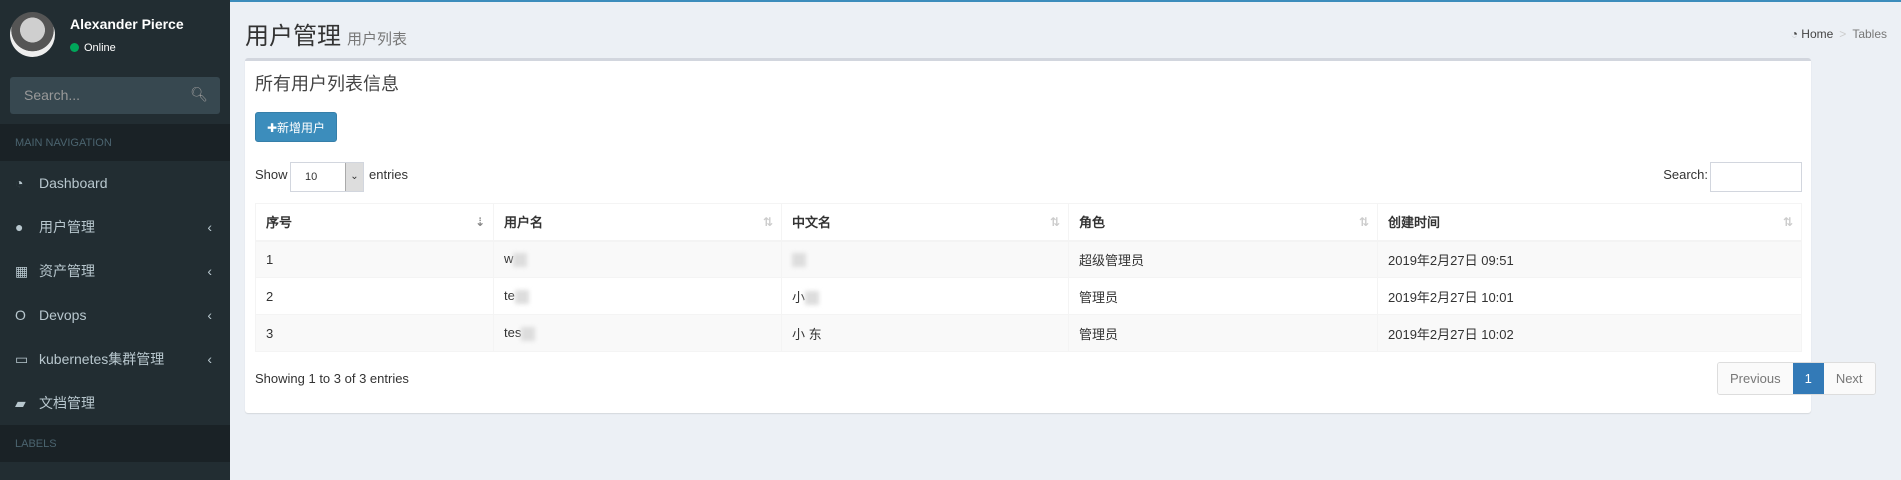  I want to click on header-label: 创建时间, so click(1414, 223).